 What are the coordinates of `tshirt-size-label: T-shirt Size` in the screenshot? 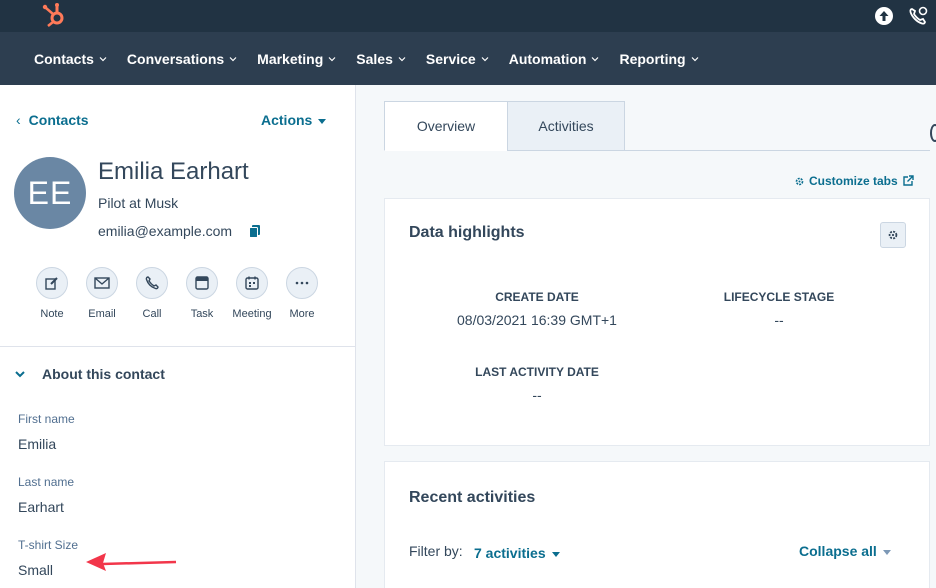 It's located at (48, 545).